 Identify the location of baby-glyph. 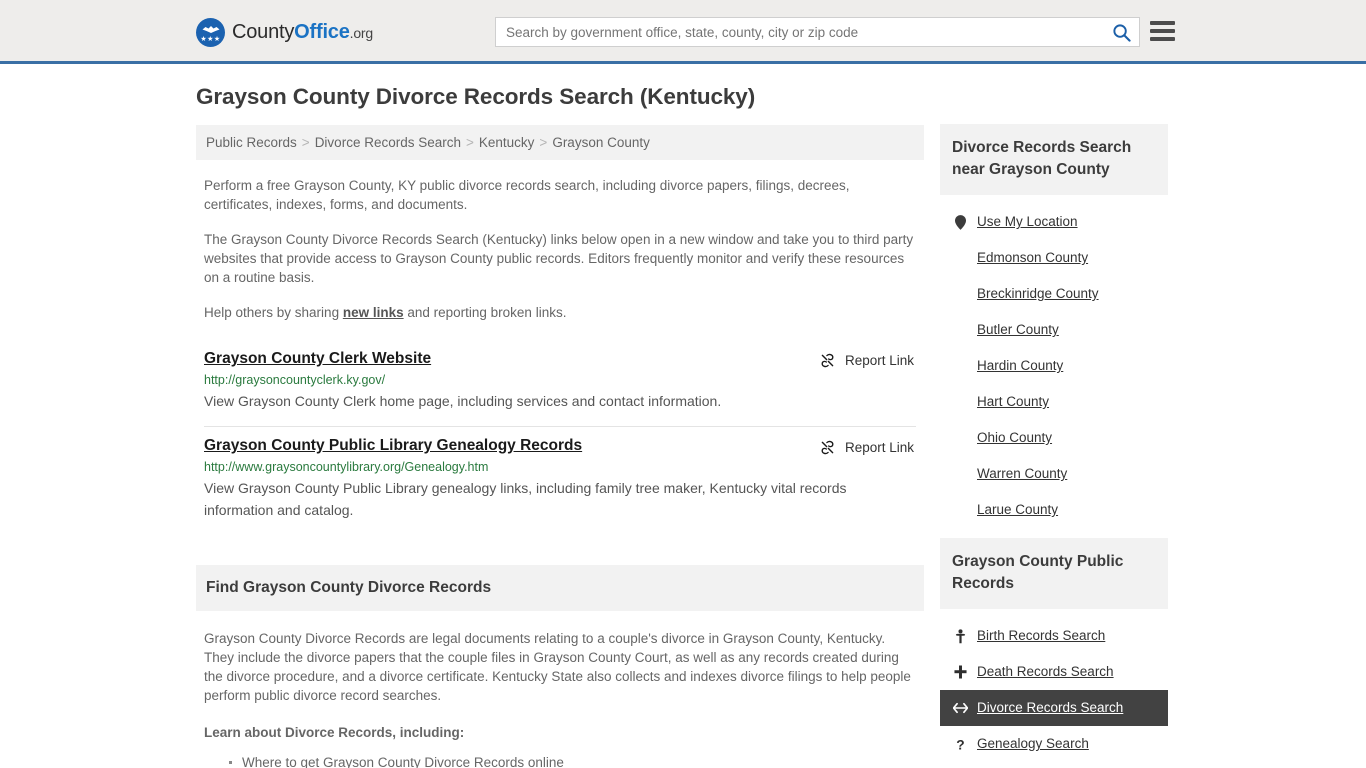
(960, 635).